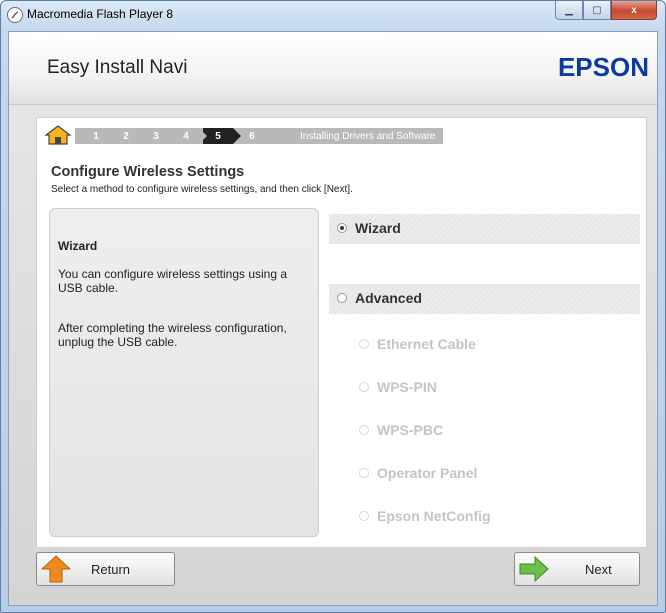  Describe the element at coordinates (117, 67) in the screenshot. I see `app-title: Easy Install Navi` at that location.